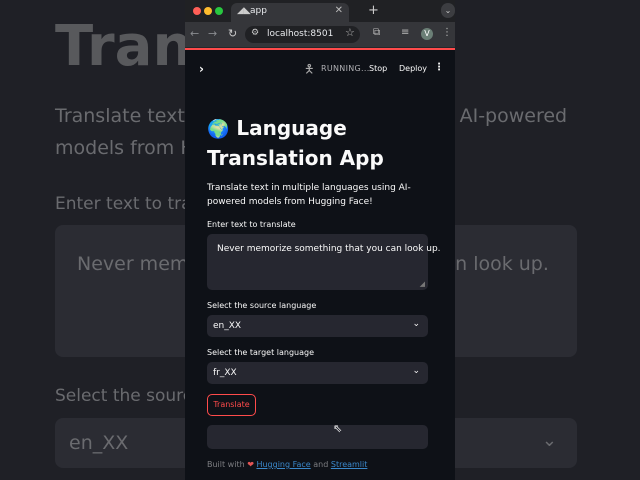  Describe the element at coordinates (225, 373) in the screenshot. I see `target-language-value: fr_XX` at that location.